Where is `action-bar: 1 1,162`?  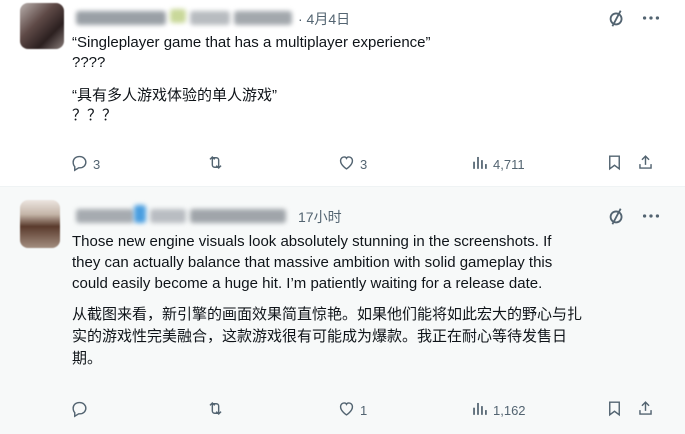 action-bar: 1 1,162 is located at coordinates (370, 410).